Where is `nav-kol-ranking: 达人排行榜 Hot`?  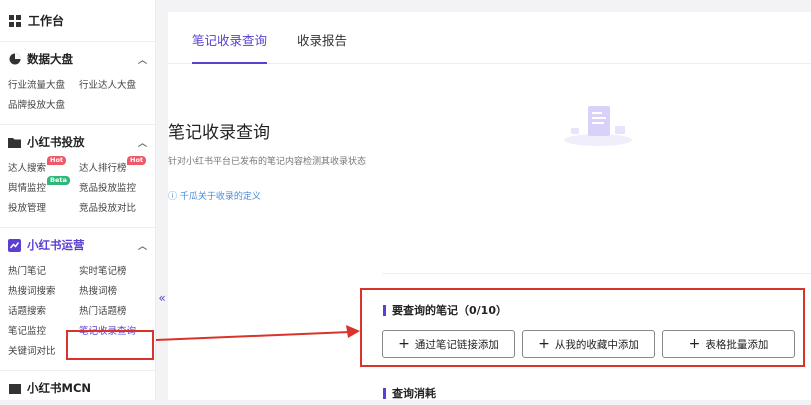
nav-kol-ranking: 达人排行榜 Hot is located at coordinates (119, 167).